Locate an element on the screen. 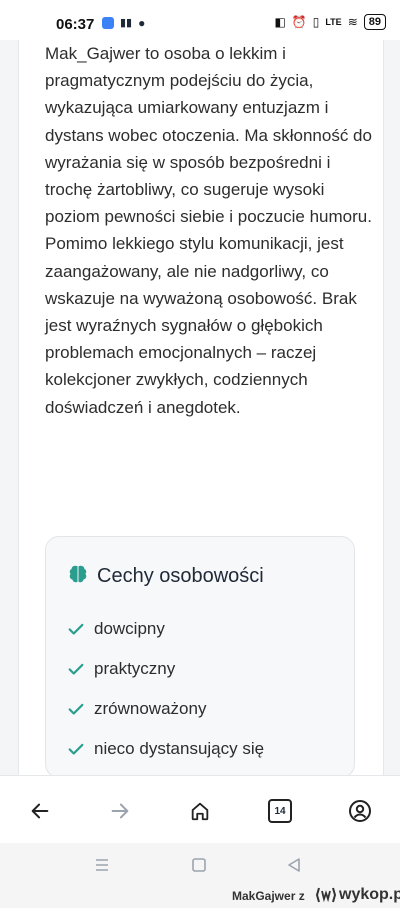  browser-toolbar: 14 is located at coordinates (200, 809).